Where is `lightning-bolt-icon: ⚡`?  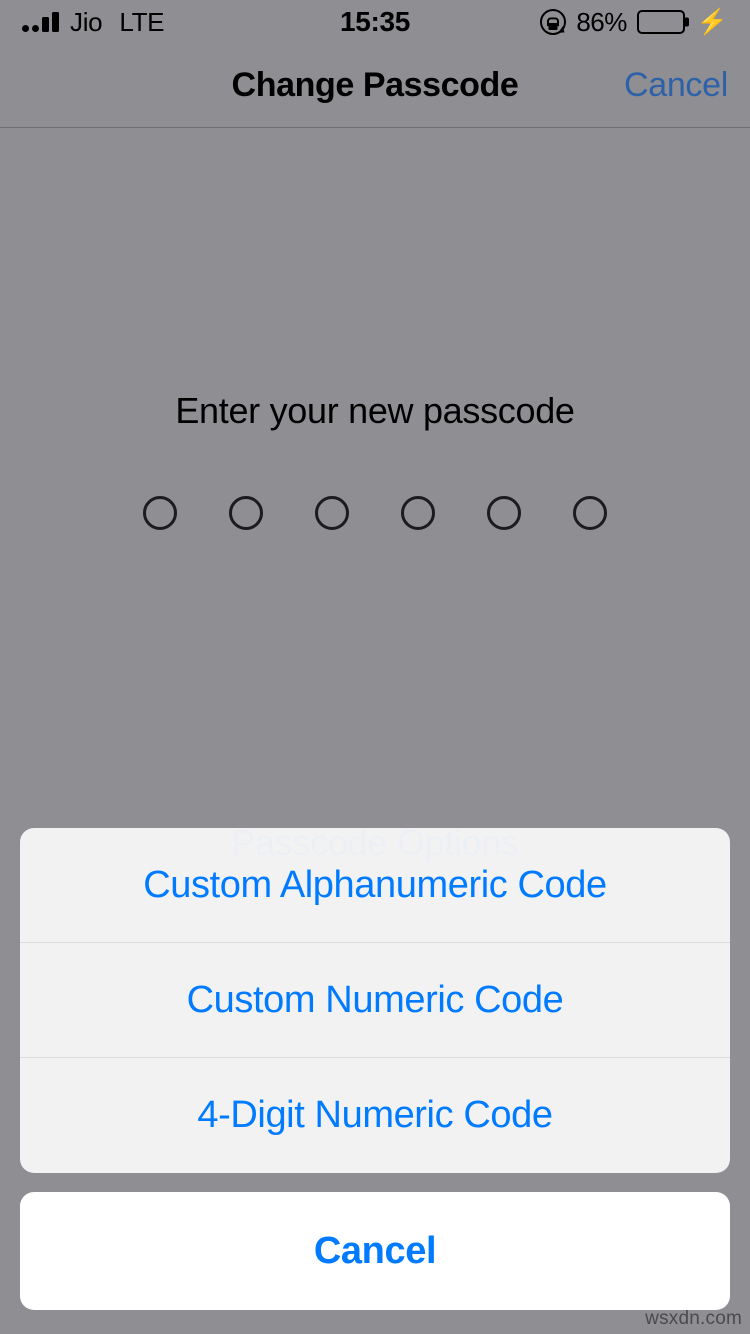
lightning-bolt-icon: ⚡ is located at coordinates (712, 21).